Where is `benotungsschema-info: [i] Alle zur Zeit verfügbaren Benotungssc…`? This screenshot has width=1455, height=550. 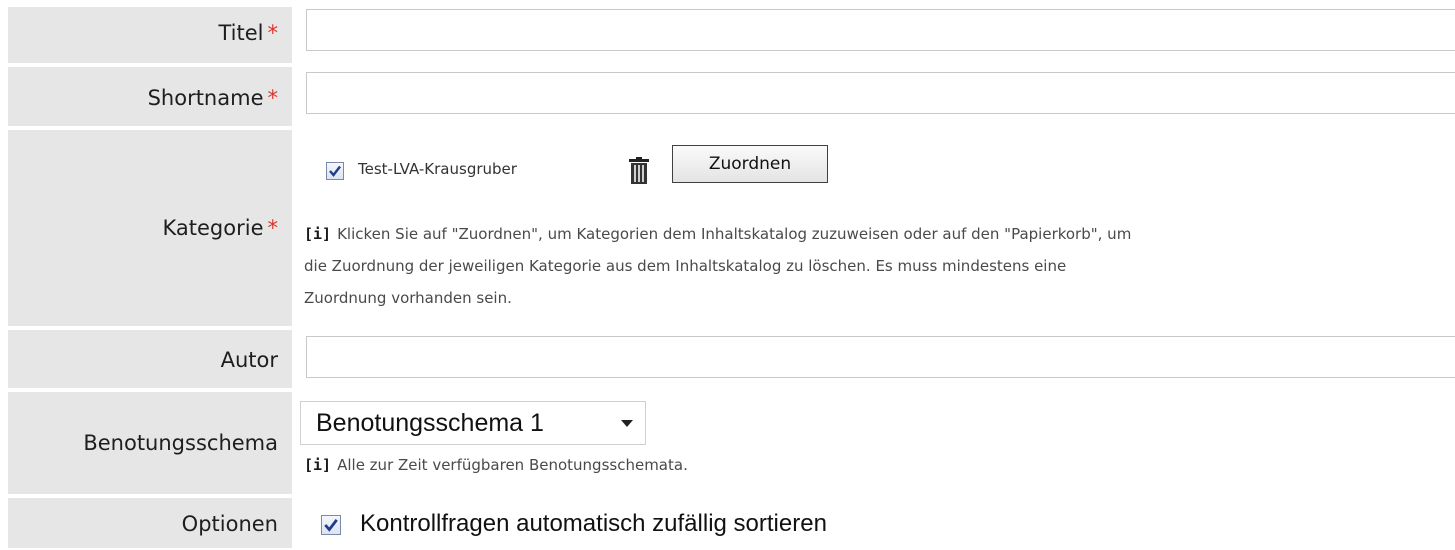 benotungsschema-info: [i] Alle zur Zeit verfügbaren Benotungssc… is located at coordinates (496, 465).